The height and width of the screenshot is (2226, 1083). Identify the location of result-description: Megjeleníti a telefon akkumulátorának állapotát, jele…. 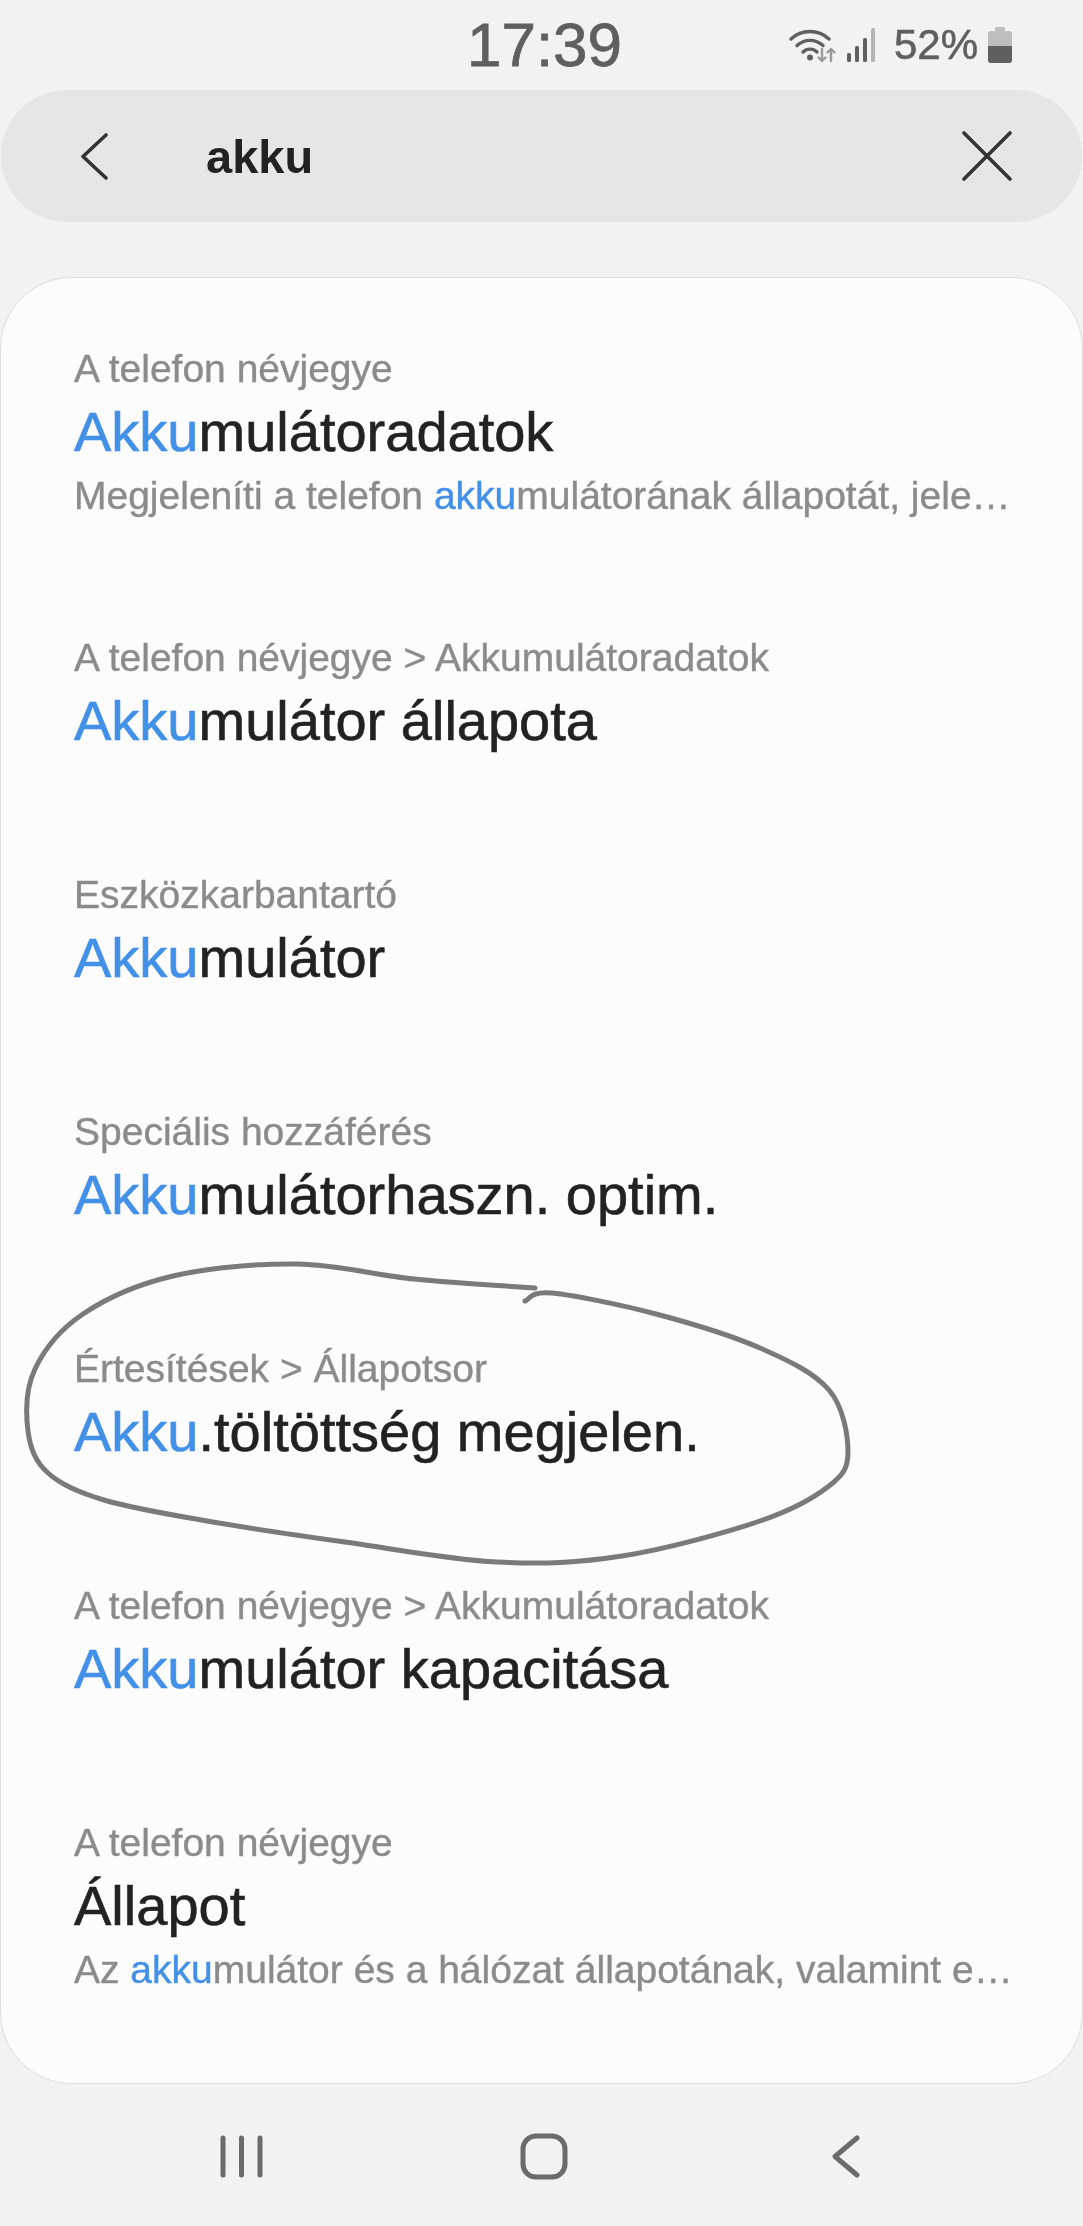
(543, 496).